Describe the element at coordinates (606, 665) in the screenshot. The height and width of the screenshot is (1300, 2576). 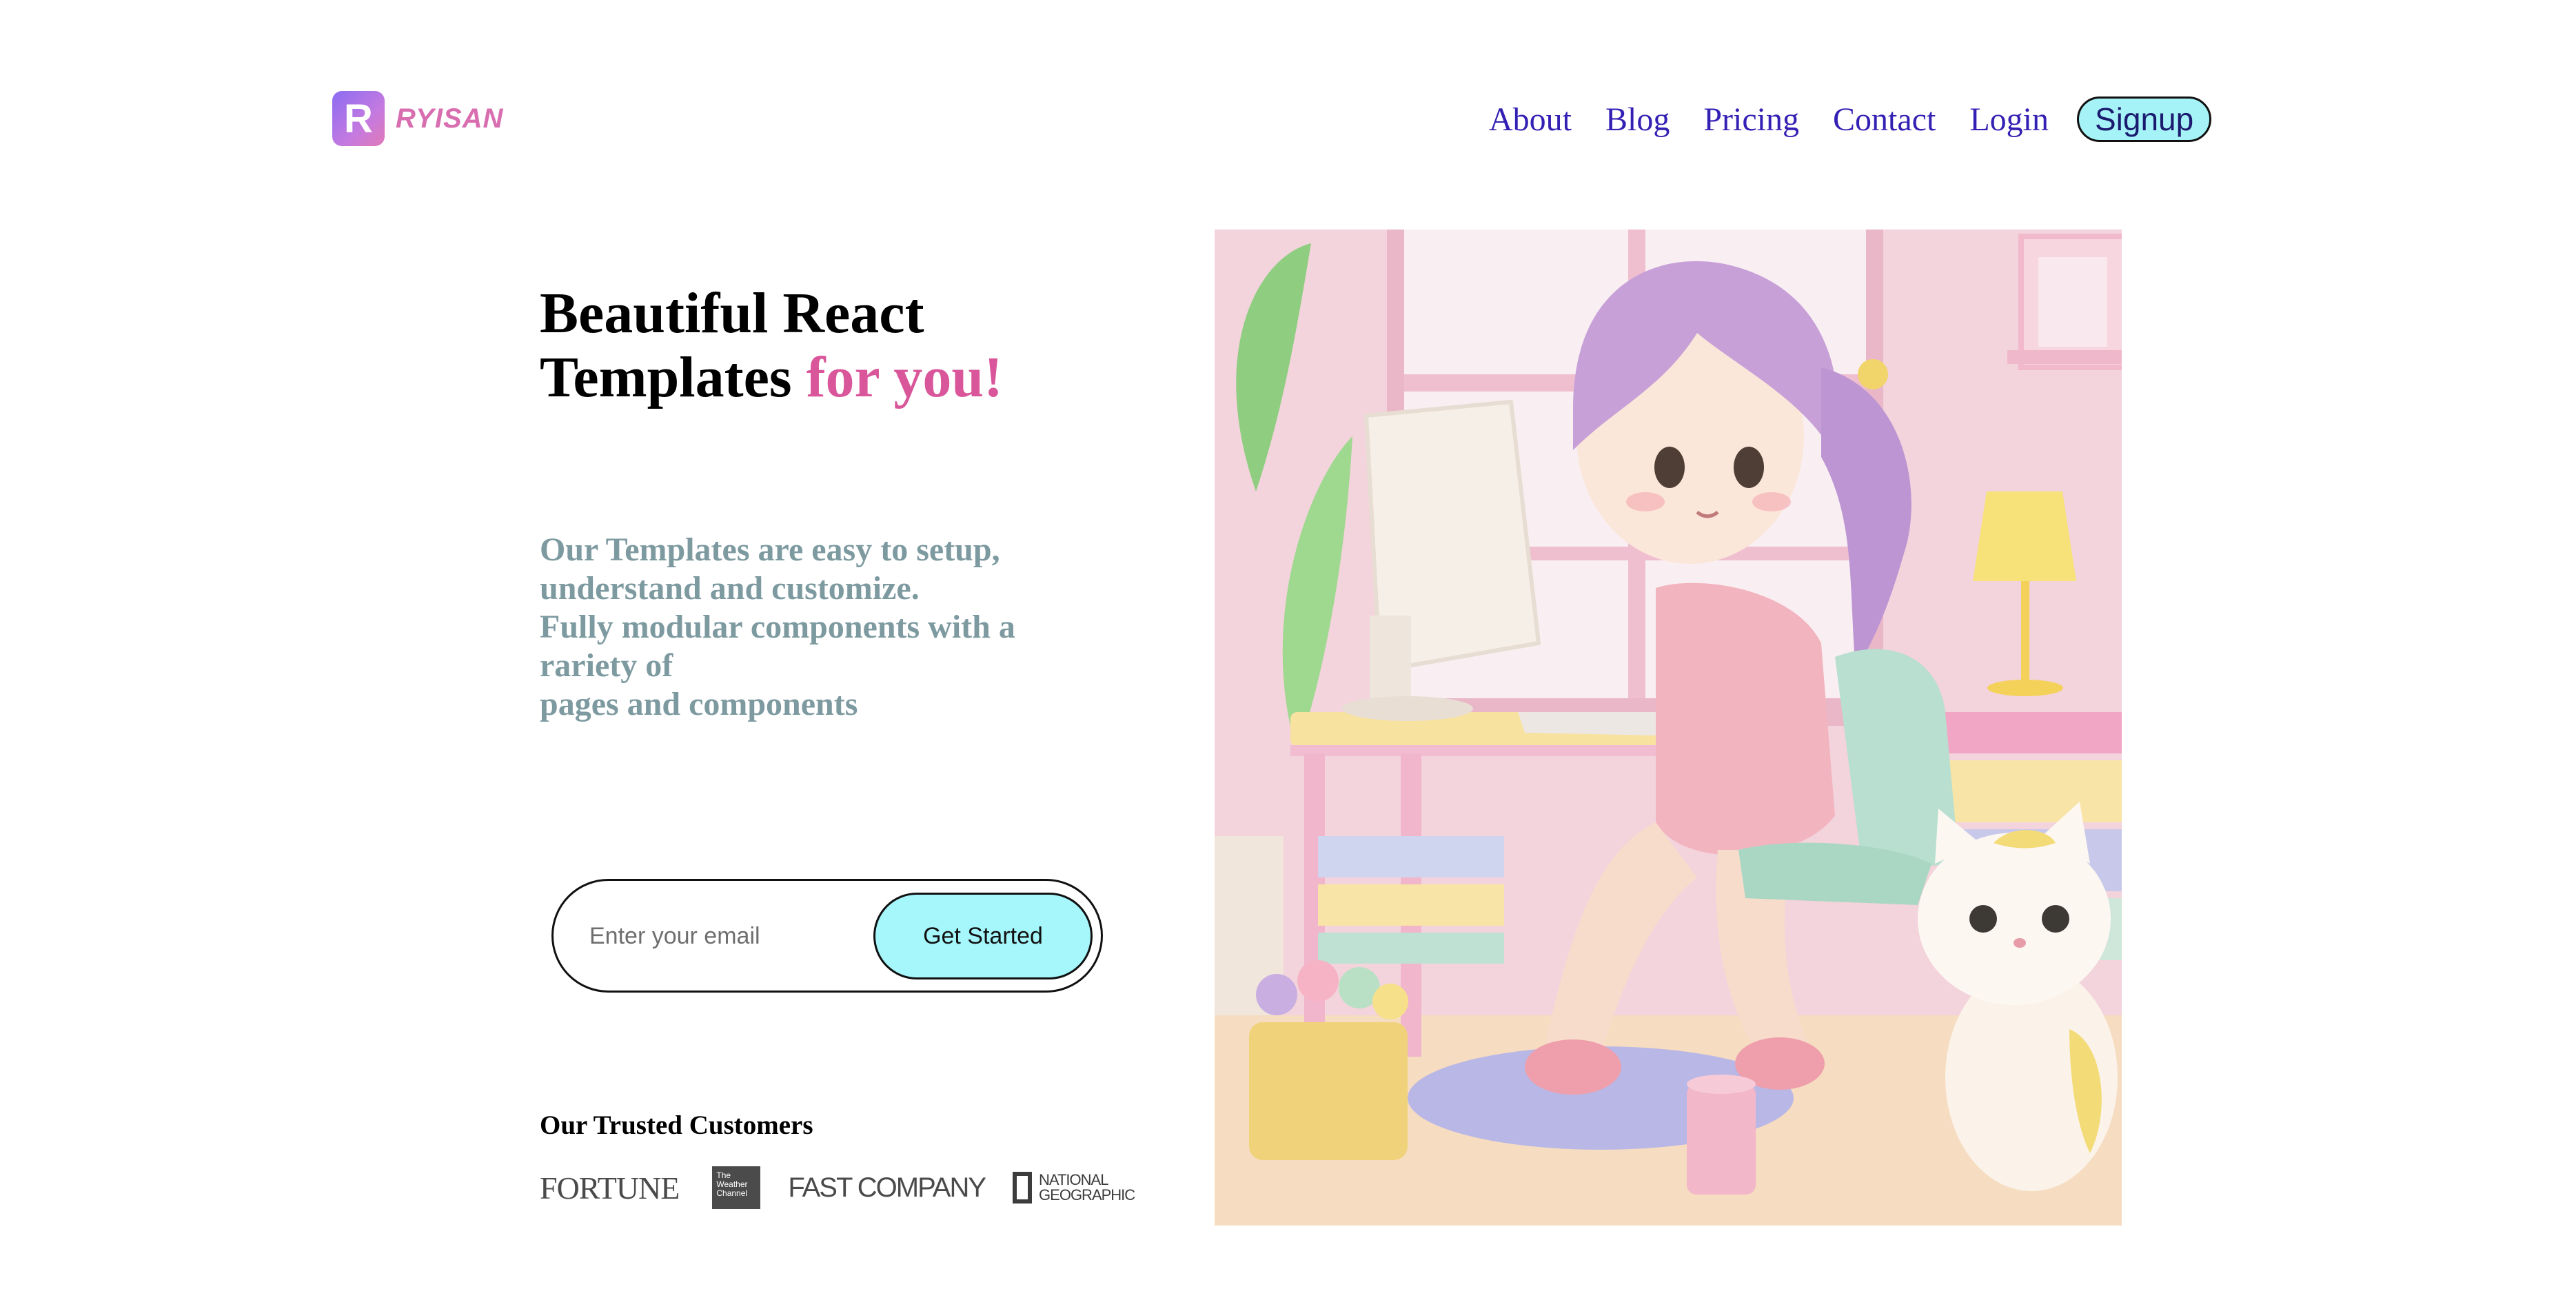
I see `hero-description-line: rariety of` at that location.